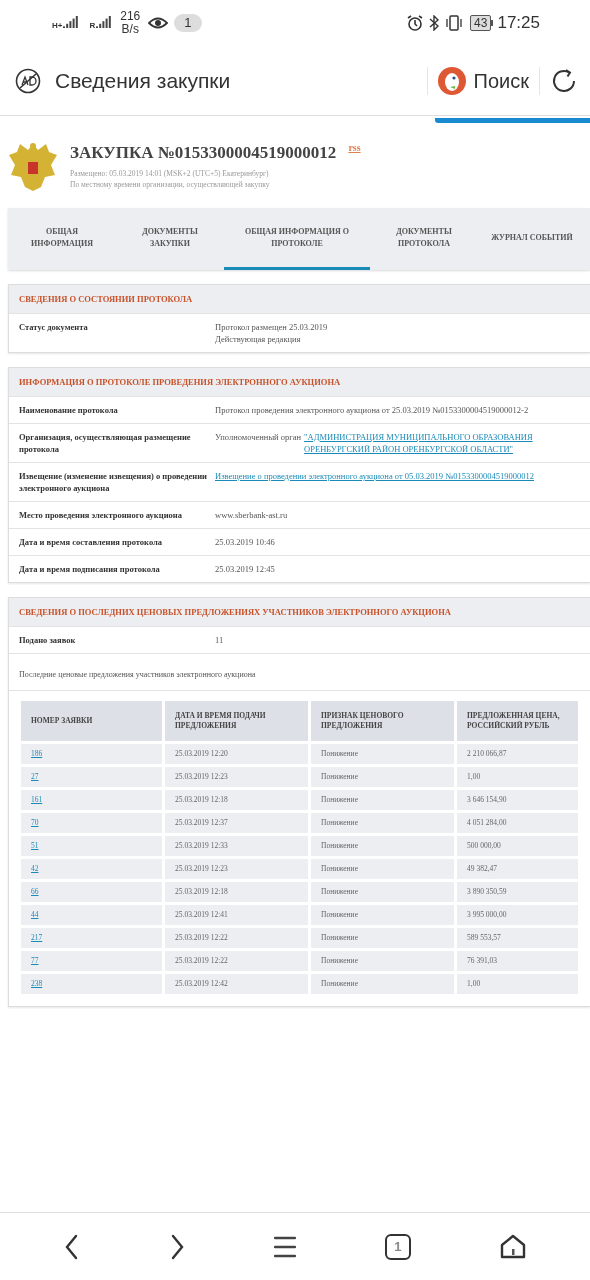  What do you see at coordinates (28, 80) in the screenshot?
I see `ad-block-icon` at bounding box center [28, 80].